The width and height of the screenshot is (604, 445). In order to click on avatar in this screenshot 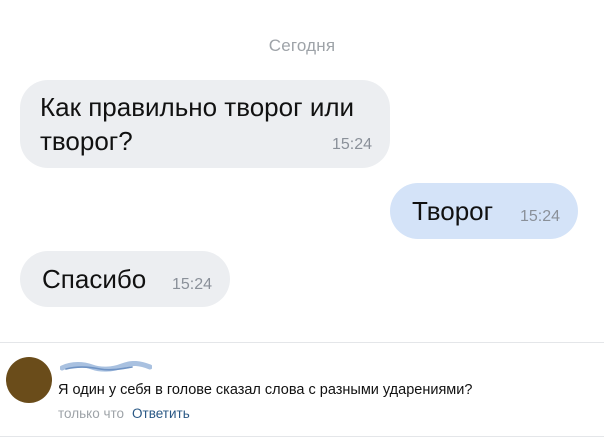, I will do `click(29, 380)`.